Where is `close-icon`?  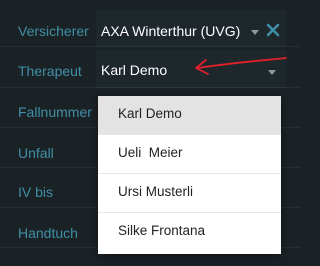 close-icon is located at coordinates (273, 30).